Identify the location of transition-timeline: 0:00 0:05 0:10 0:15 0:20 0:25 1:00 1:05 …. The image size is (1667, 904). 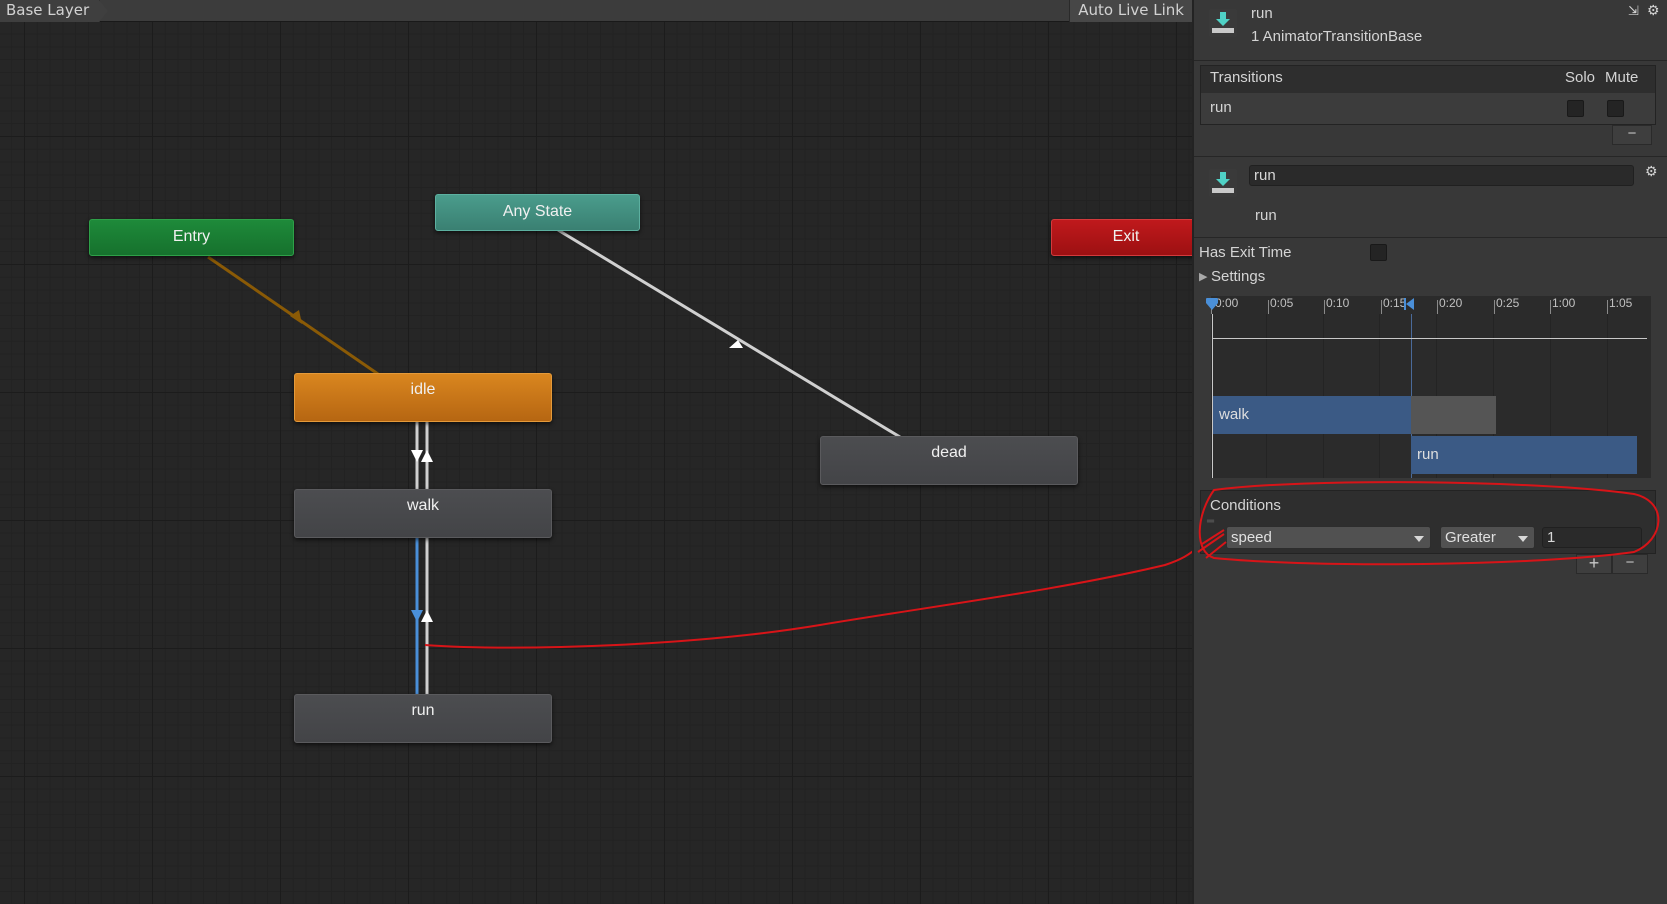
(1428, 387).